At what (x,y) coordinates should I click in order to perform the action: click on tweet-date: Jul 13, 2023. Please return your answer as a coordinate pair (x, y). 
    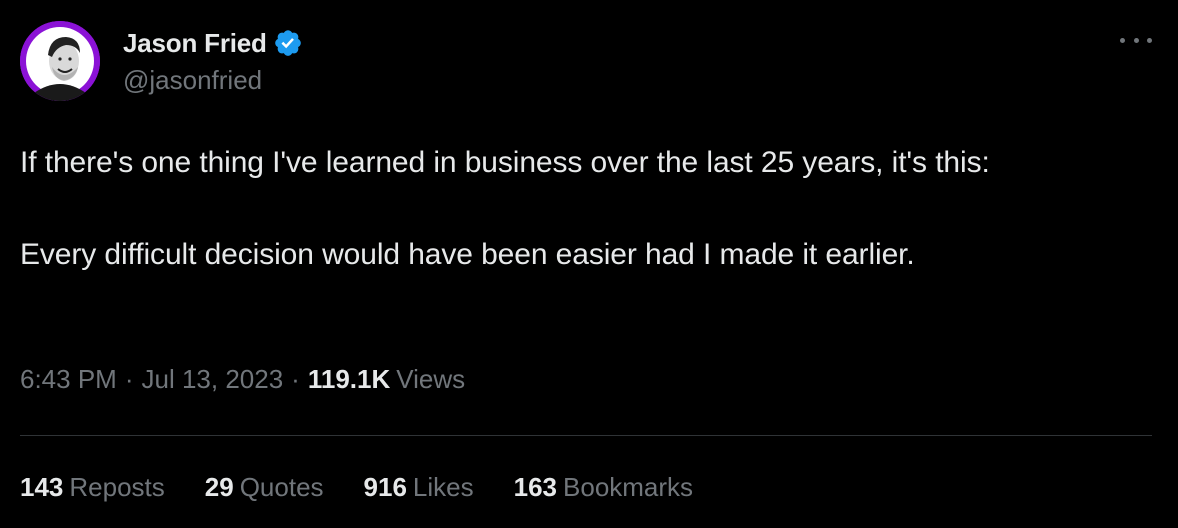
    Looking at the image, I should click on (213, 379).